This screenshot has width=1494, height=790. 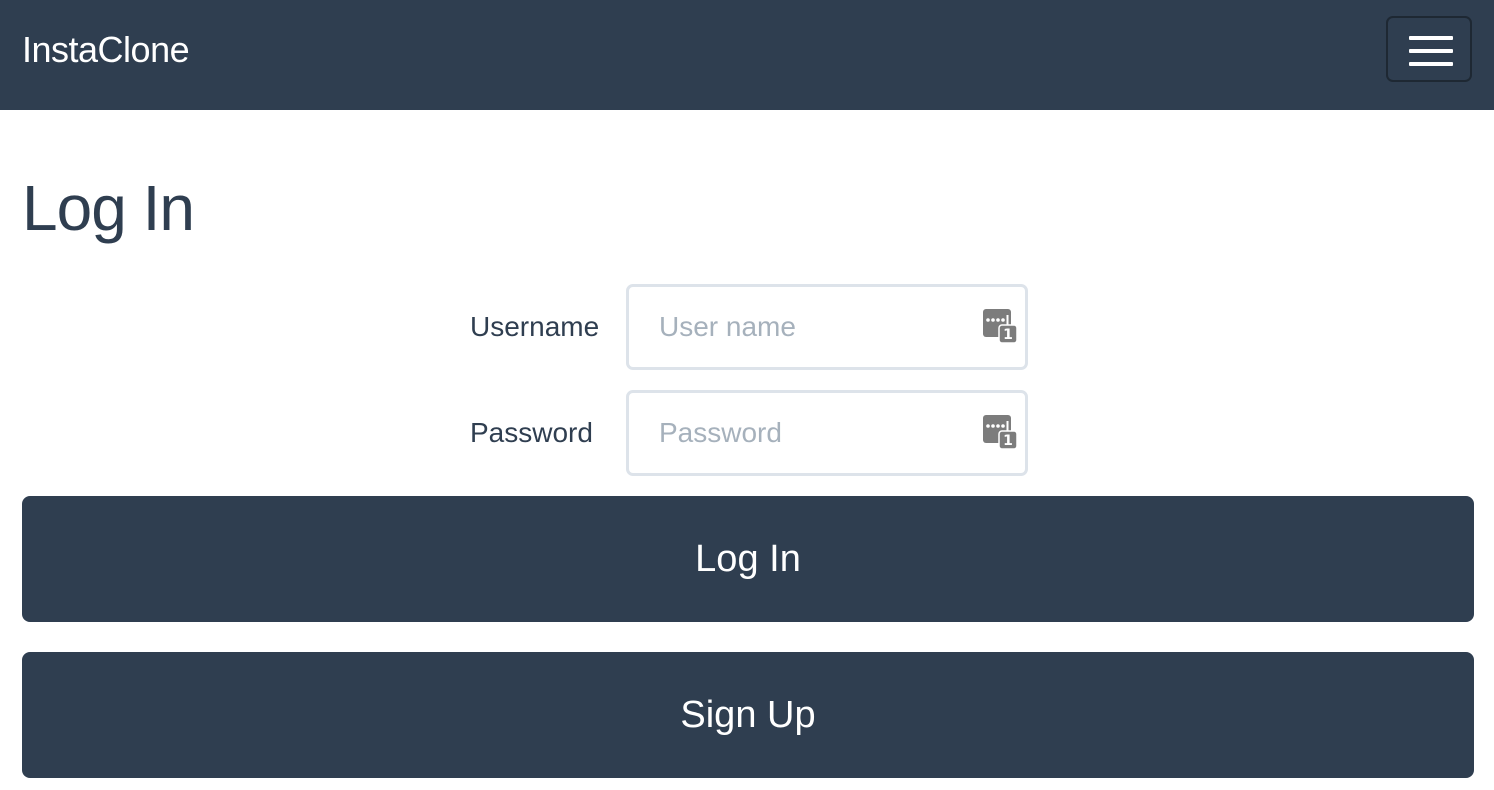 What do you see at coordinates (814, 327) in the screenshot?
I see `username-input` at bounding box center [814, 327].